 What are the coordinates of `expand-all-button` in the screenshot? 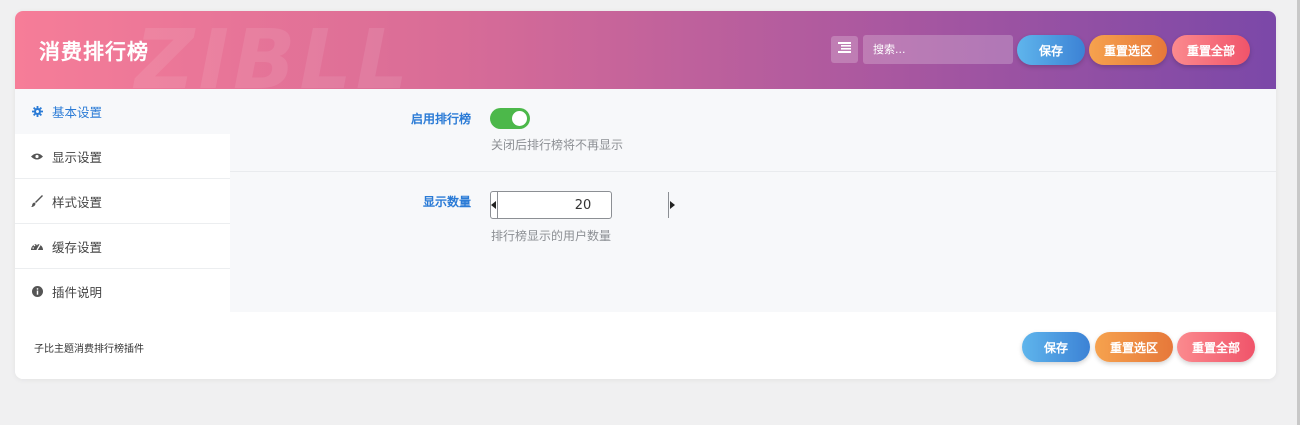 It's located at (844, 49).